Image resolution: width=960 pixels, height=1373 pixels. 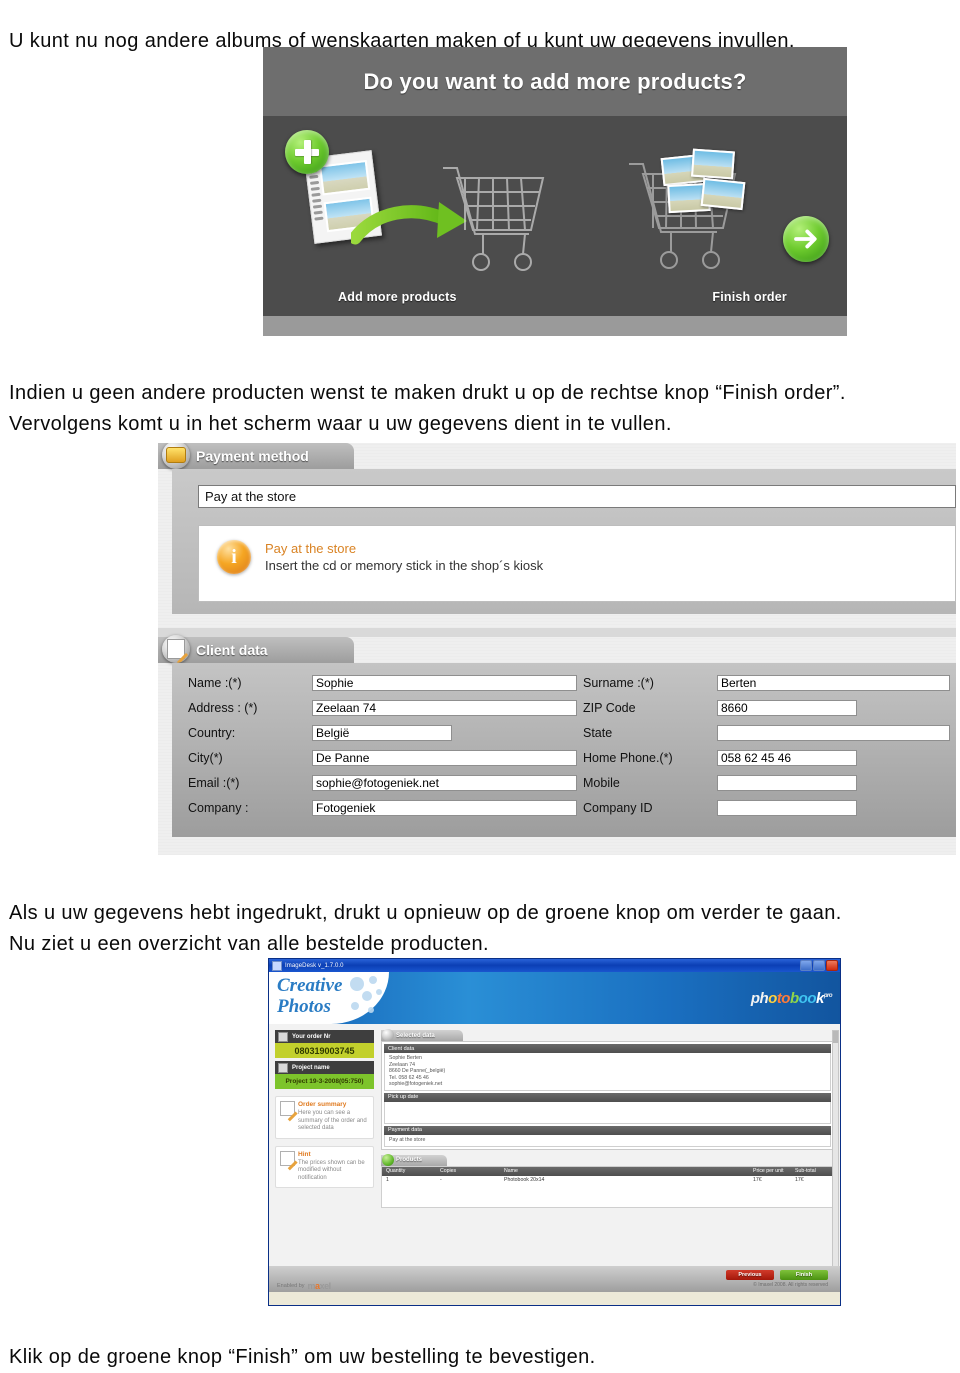 I want to click on project-icon, so click(x=283, y=1067).